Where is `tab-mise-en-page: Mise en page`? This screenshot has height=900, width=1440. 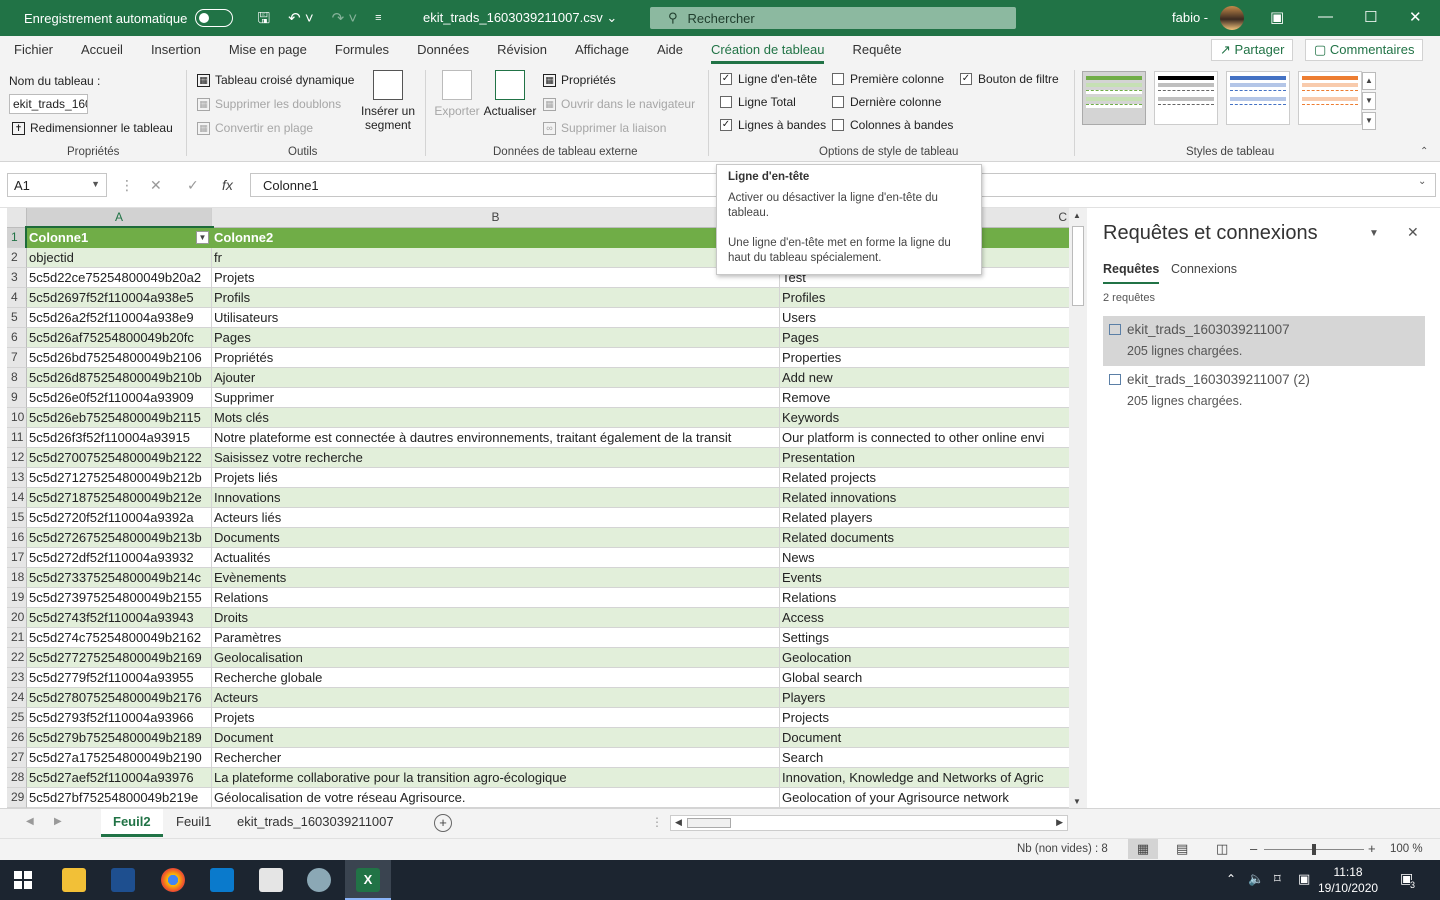
tab-mise-en-page: Mise en page is located at coordinates (268, 50).